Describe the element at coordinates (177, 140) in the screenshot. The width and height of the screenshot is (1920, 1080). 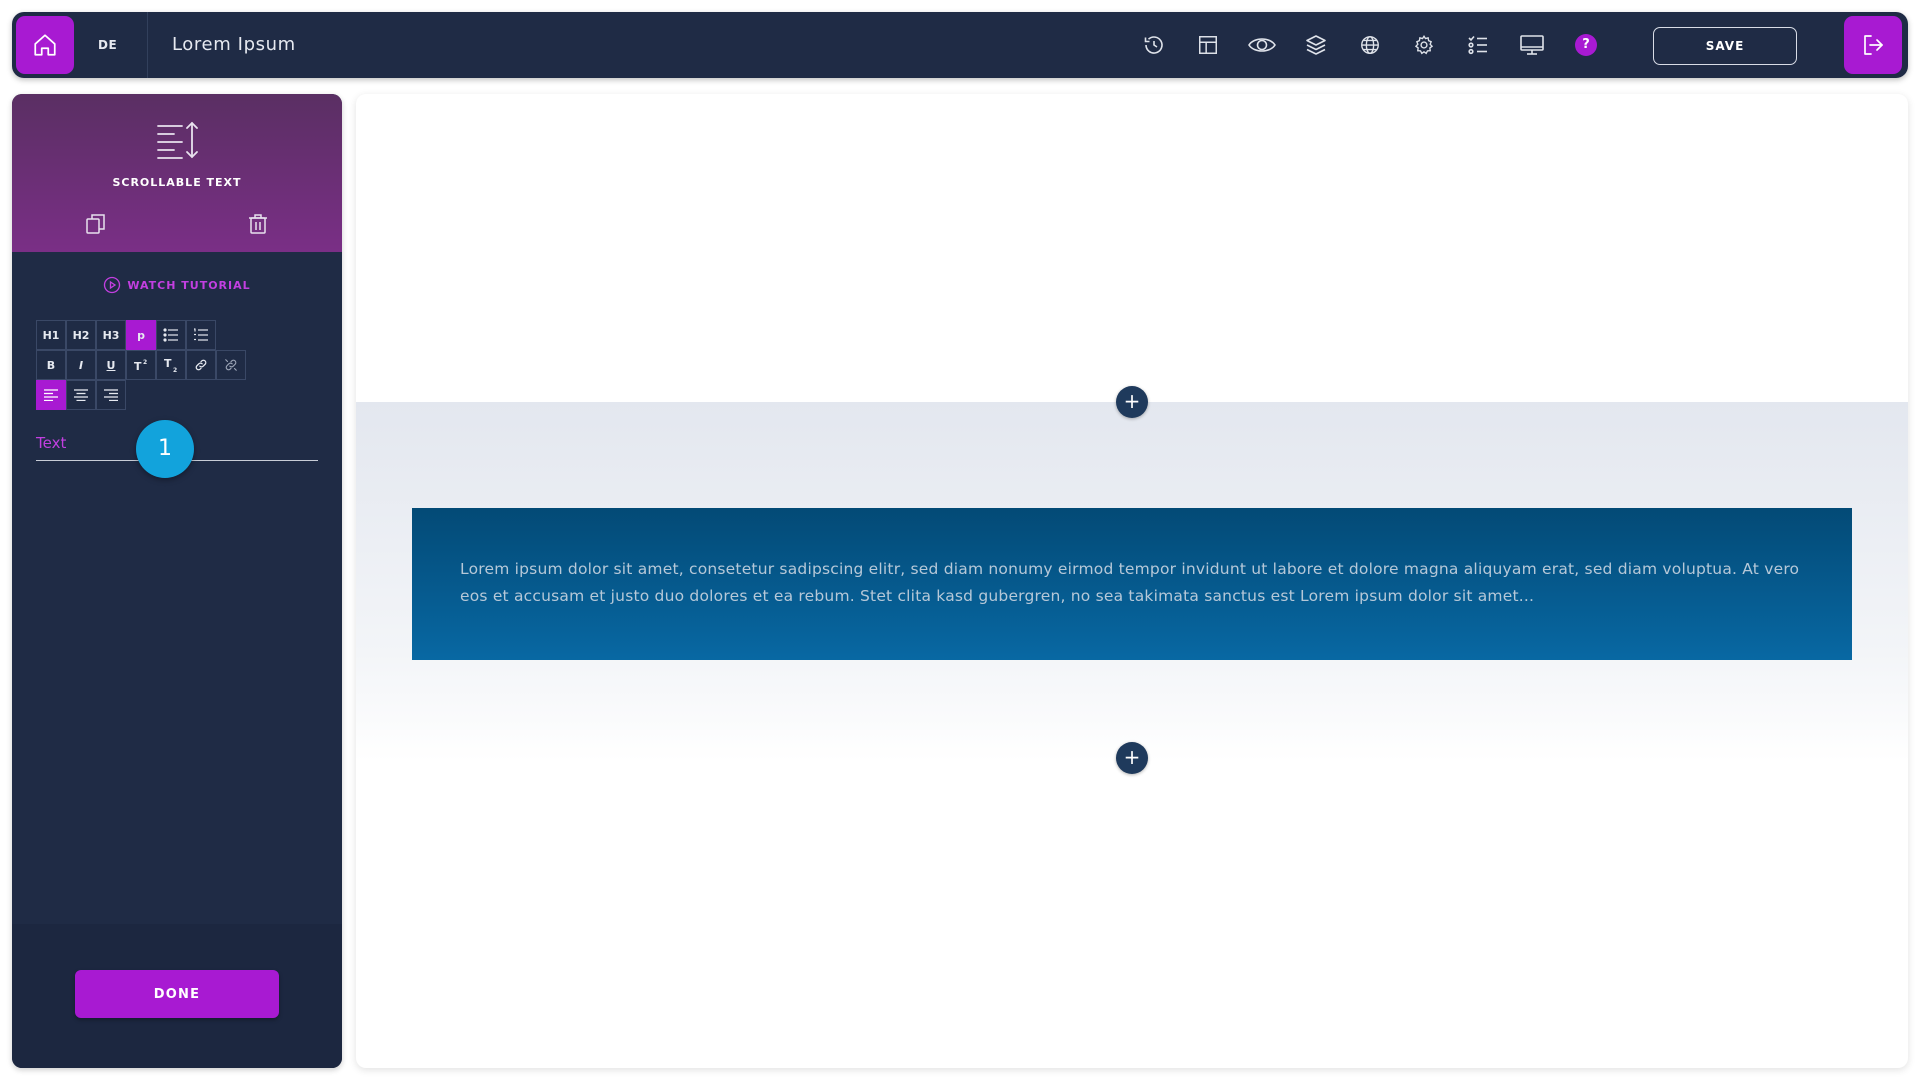
I see `scrollable-text-icon` at that location.